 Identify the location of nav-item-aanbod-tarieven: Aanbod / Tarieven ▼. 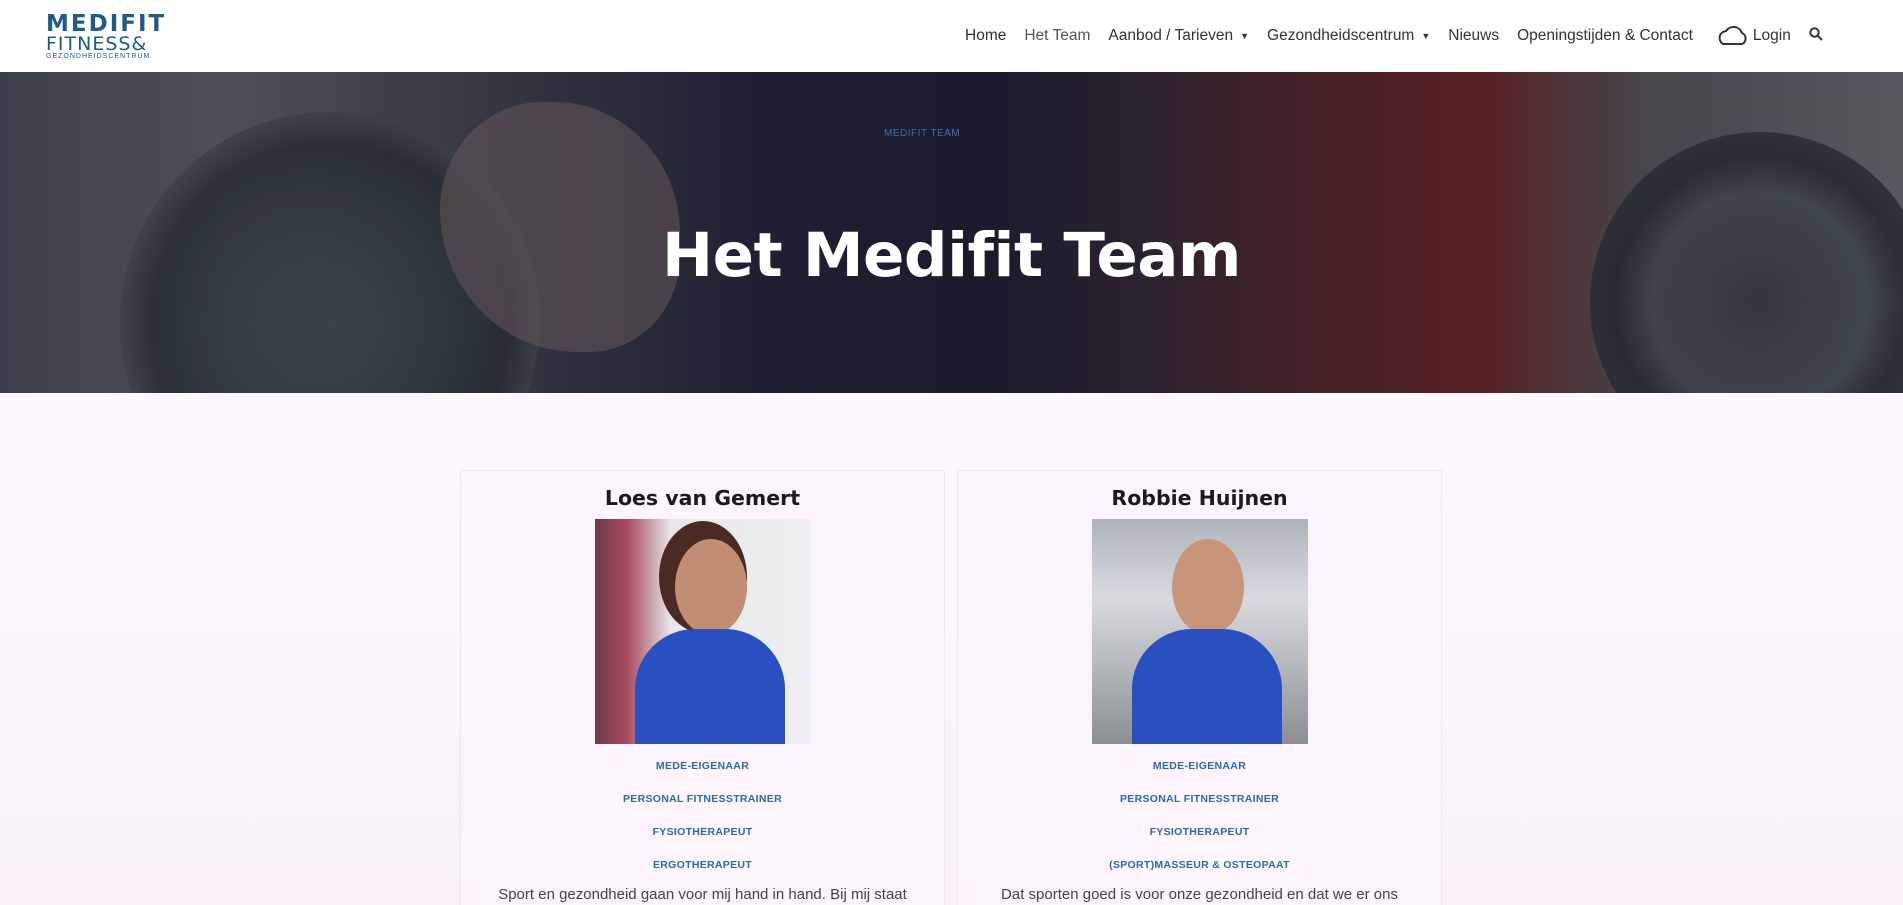
(1178, 36).